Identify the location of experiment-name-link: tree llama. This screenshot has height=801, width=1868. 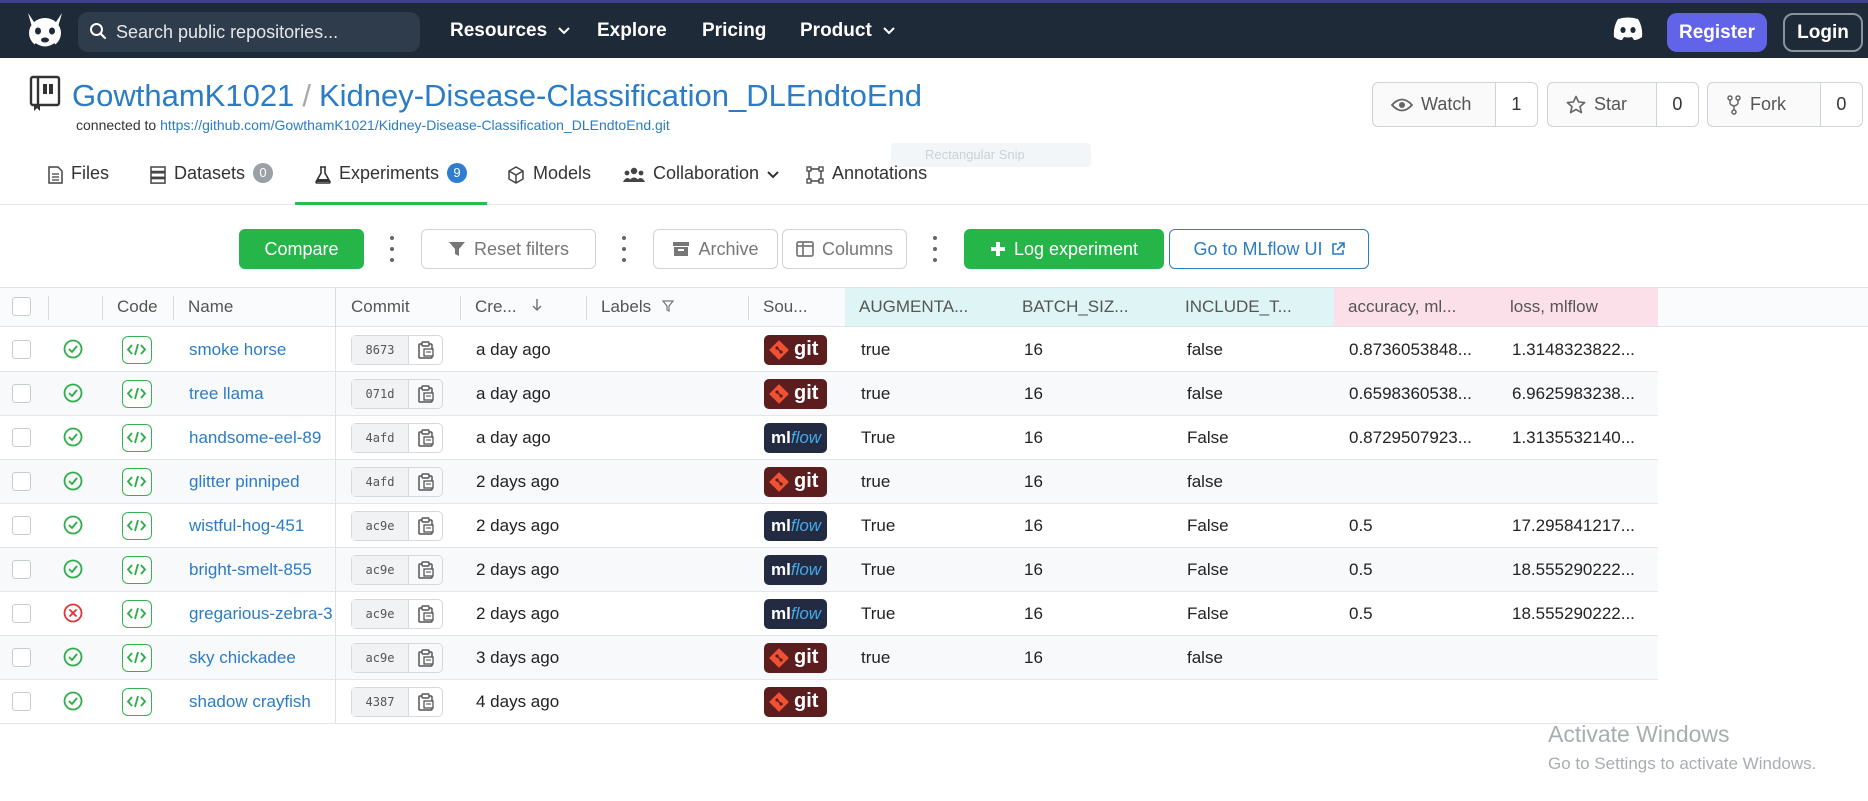
(261, 393).